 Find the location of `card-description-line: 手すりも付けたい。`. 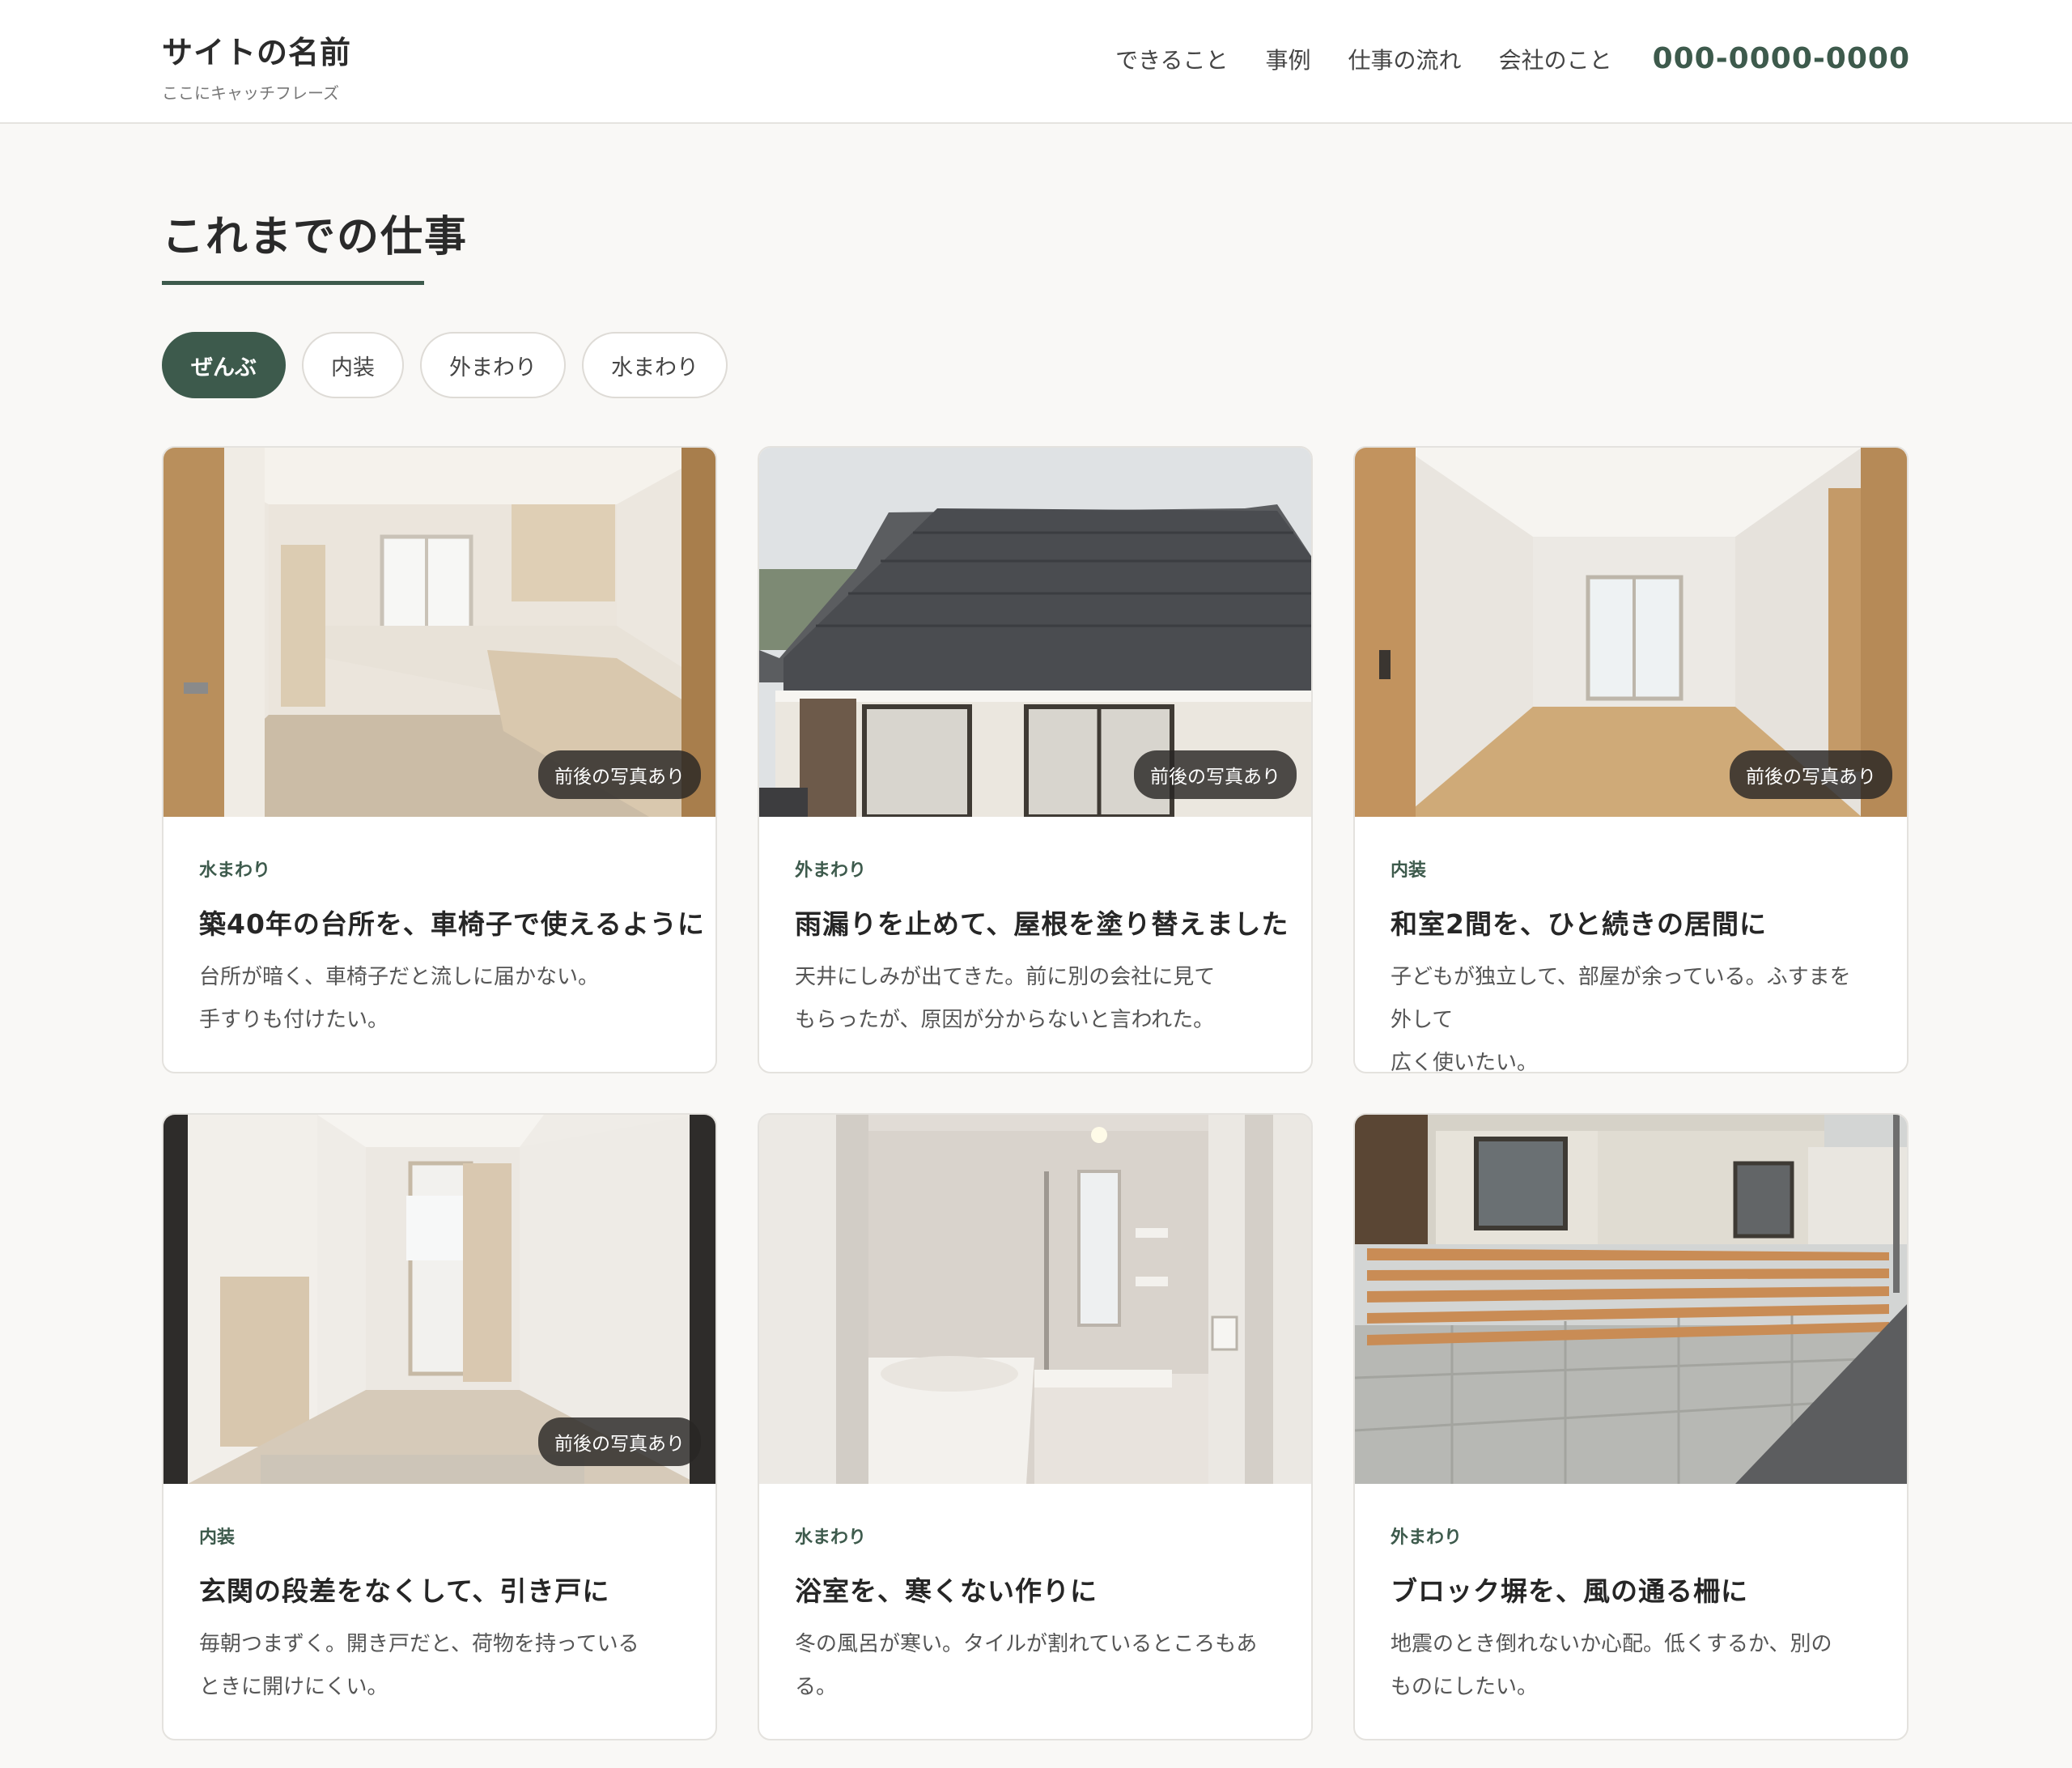

card-description-line: 手すりも付けたい。 is located at coordinates (294, 1020).